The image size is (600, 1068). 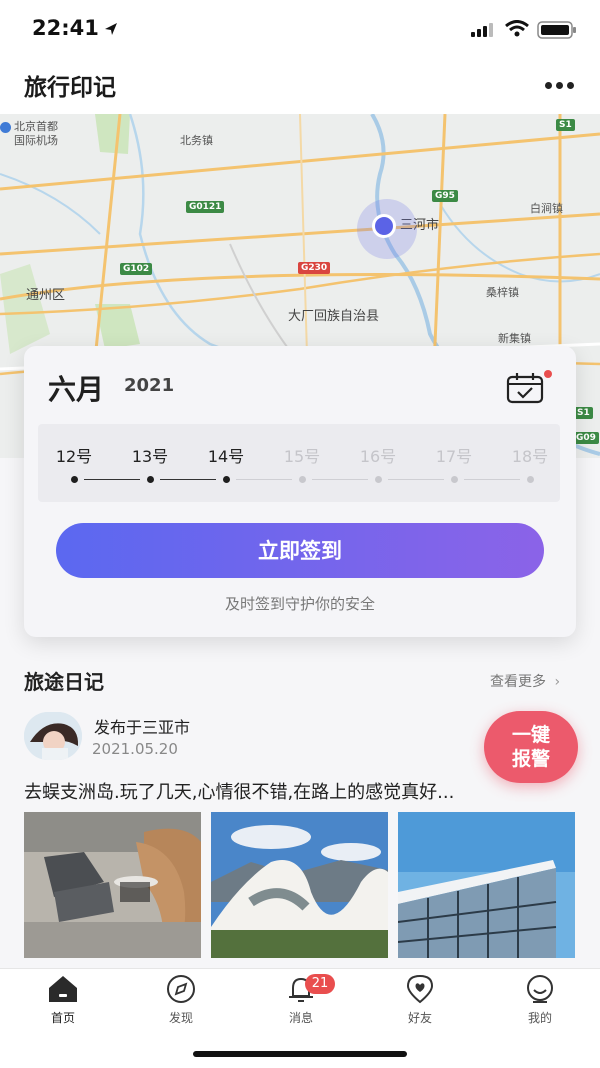 I want to click on home-icon, so click(x=63, y=989).